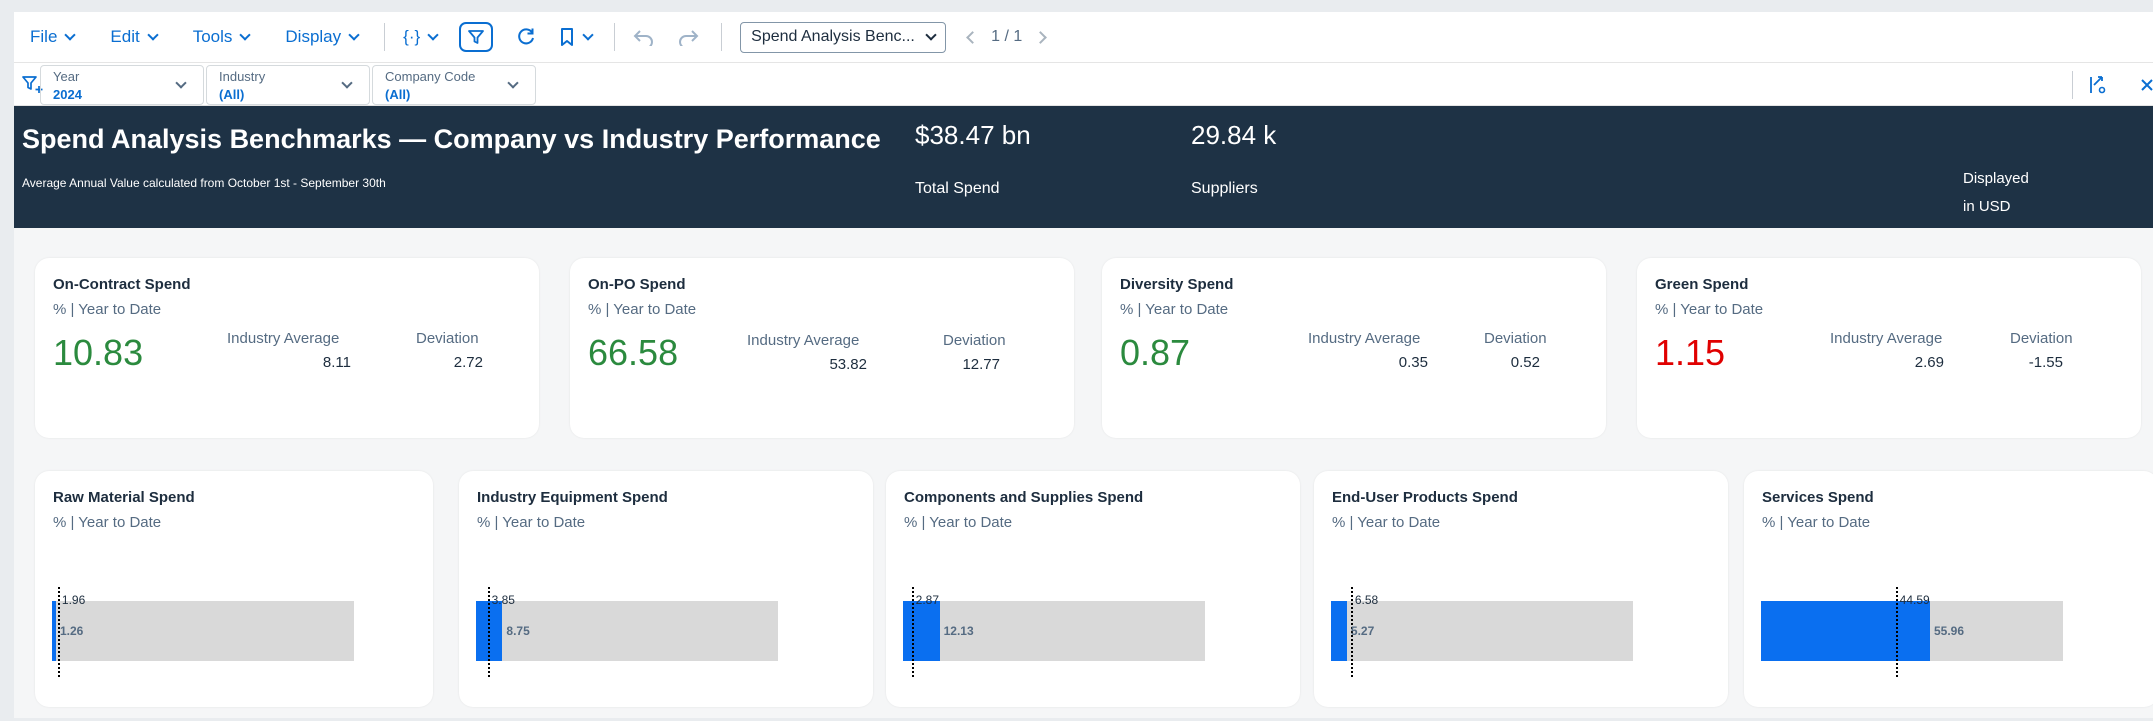 The width and height of the screenshot is (2153, 721). Describe the element at coordinates (212, 36) in the screenshot. I see `menu-tools-label: Tools` at that location.